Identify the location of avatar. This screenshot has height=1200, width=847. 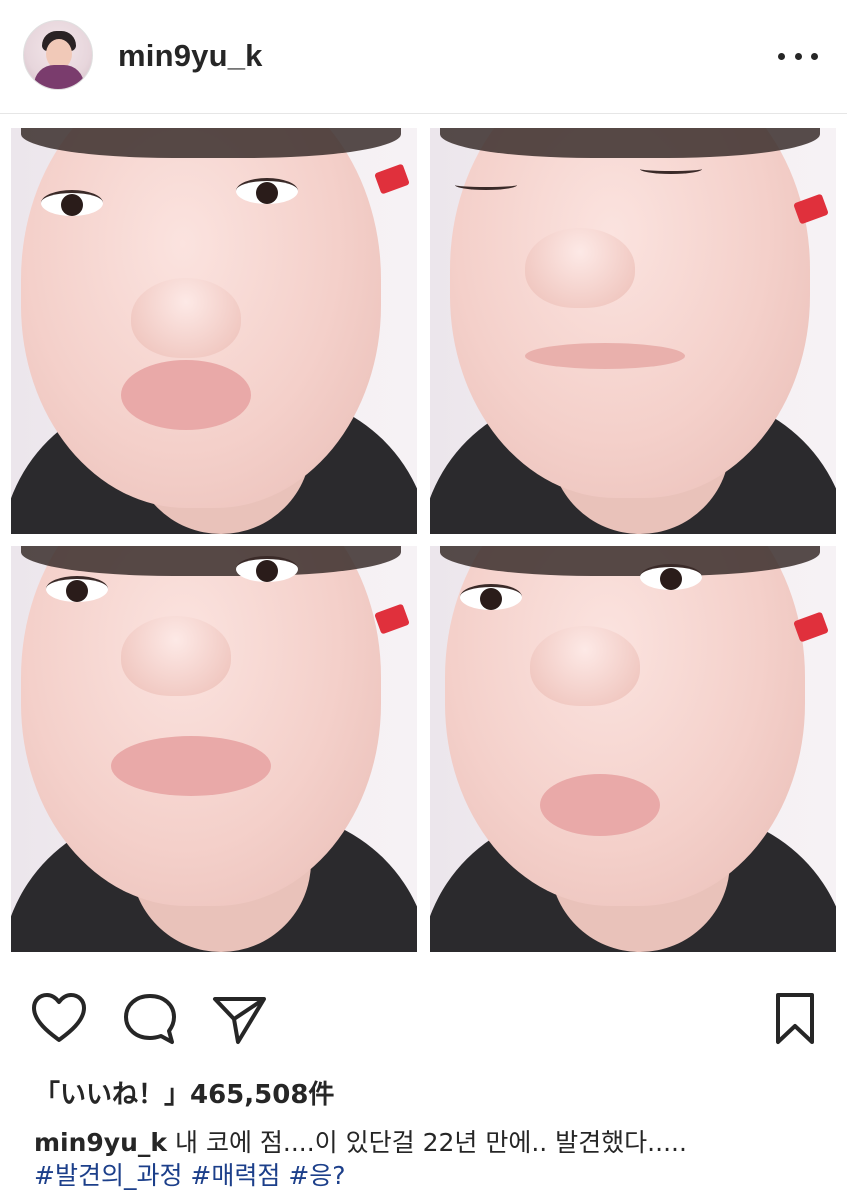
(58, 55).